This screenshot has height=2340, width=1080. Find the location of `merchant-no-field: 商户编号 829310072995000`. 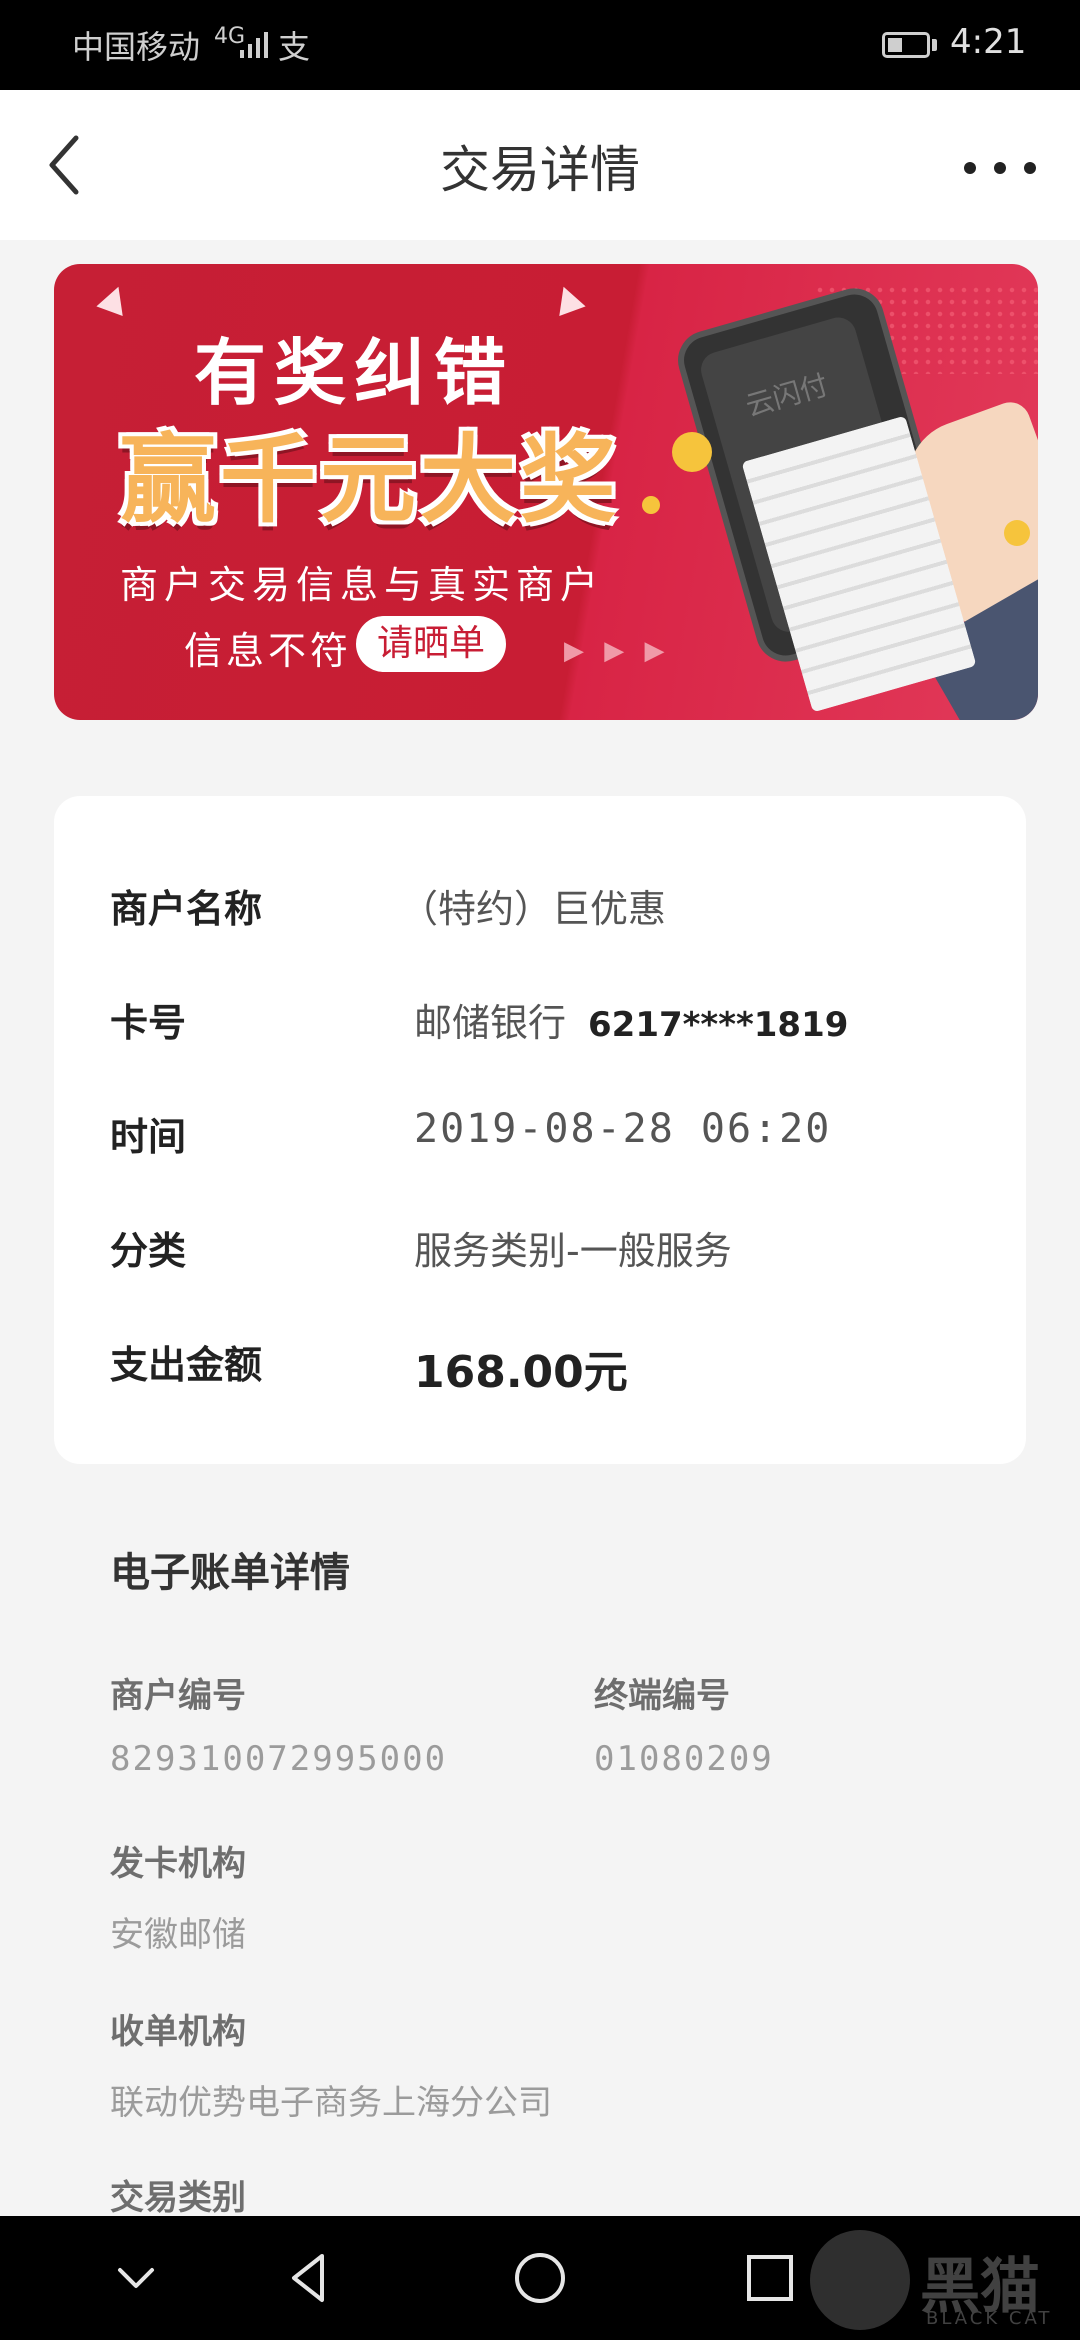

merchant-no-field: 商户编号 829310072995000 is located at coordinates (278, 1723).